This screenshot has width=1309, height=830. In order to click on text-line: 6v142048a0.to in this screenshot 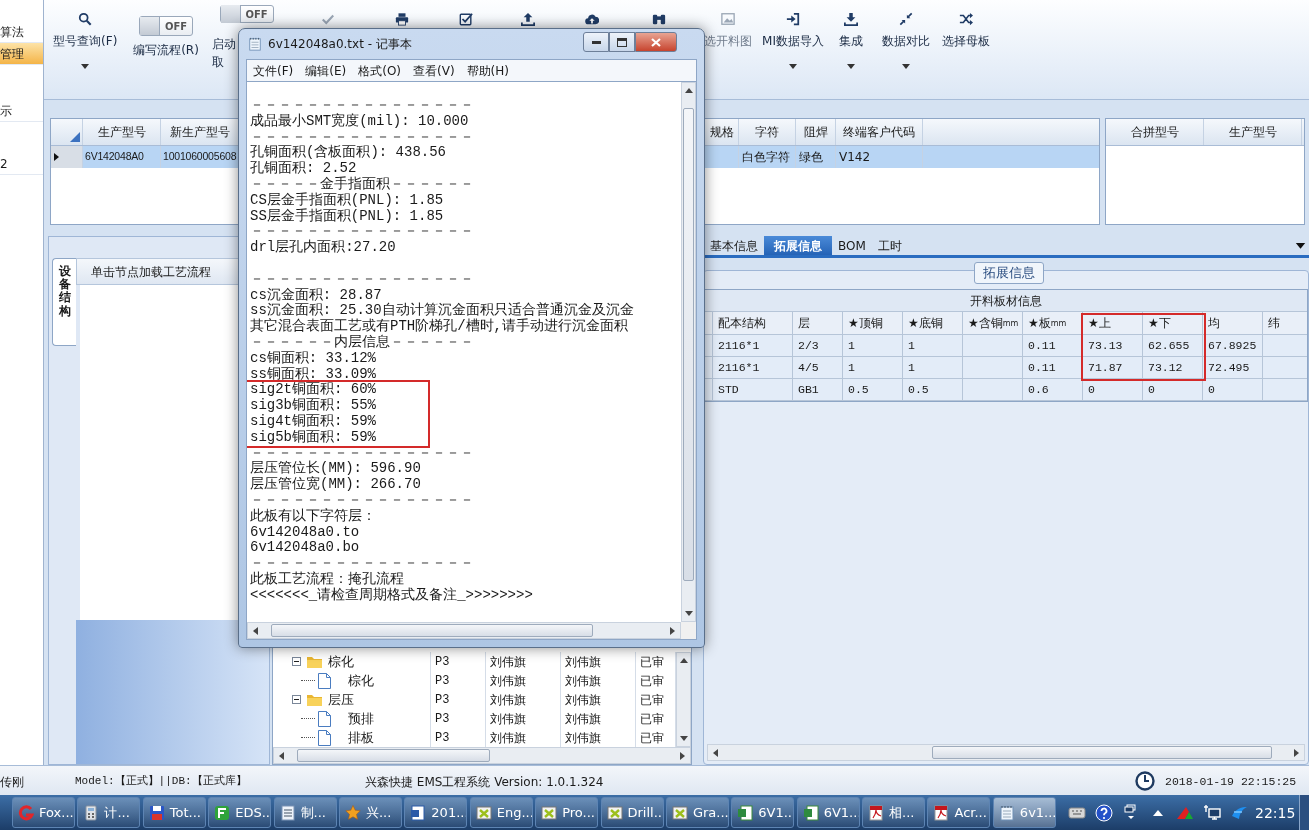, I will do `click(305, 532)`.